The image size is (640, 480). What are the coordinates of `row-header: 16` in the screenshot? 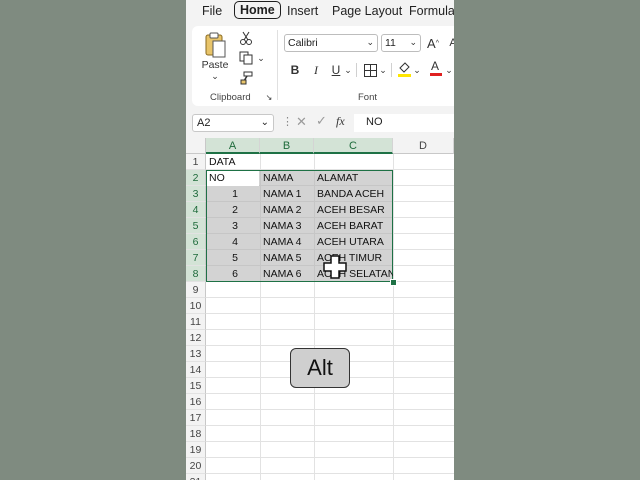 It's located at (196, 402).